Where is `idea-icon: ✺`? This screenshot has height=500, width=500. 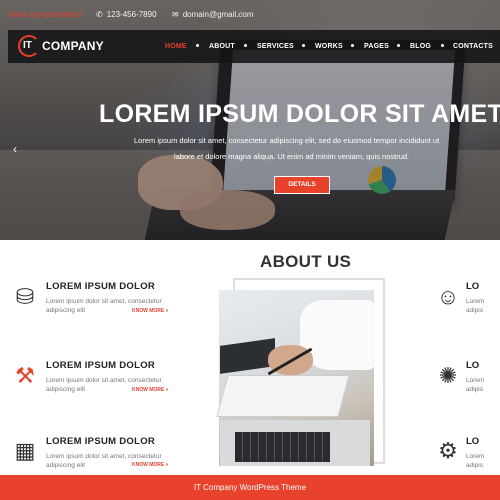
idea-icon: ✺ is located at coordinates (448, 375).